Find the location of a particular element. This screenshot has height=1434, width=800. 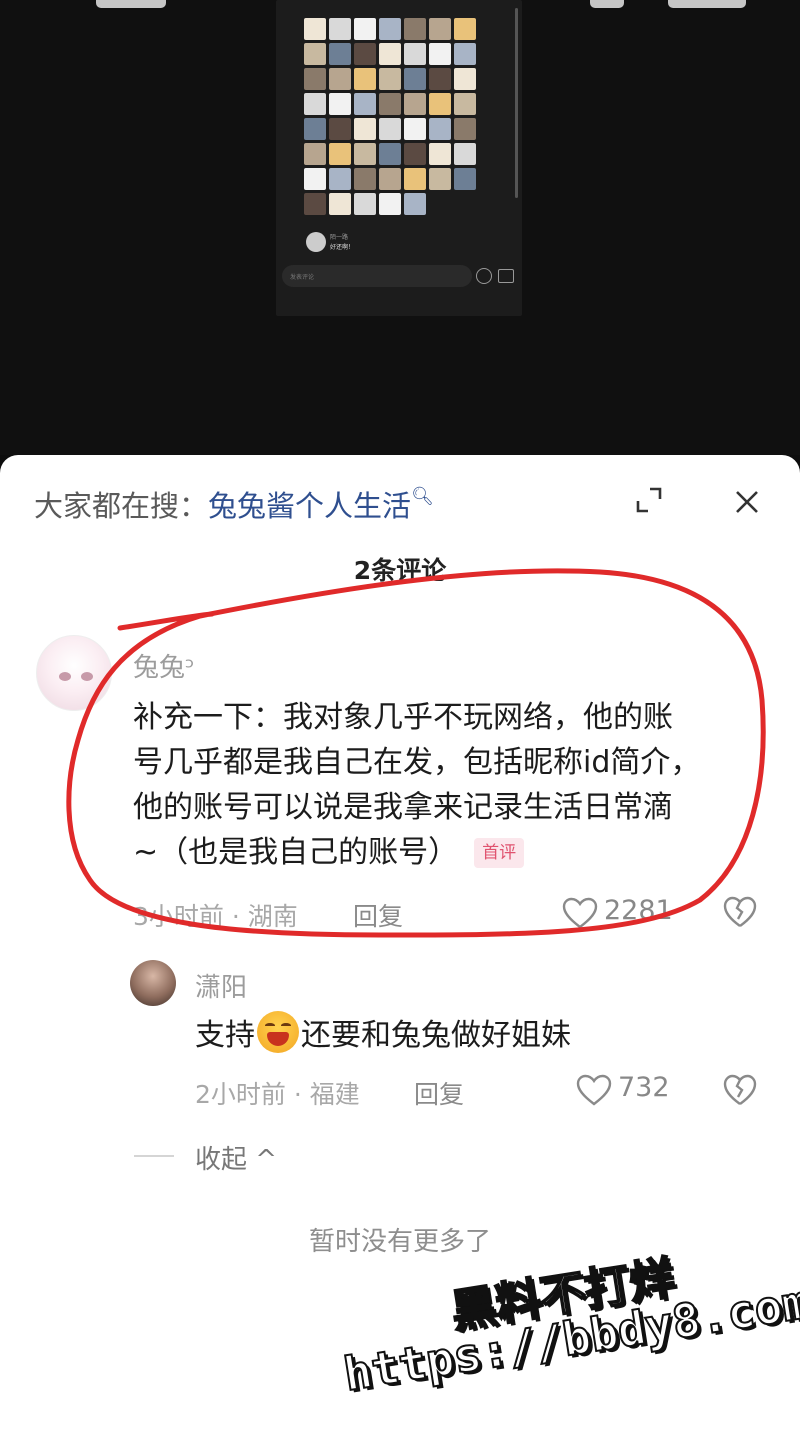

search-suggestion: 大家都在搜：兔兔酱个人生活🔍︎ is located at coordinates (234, 504).